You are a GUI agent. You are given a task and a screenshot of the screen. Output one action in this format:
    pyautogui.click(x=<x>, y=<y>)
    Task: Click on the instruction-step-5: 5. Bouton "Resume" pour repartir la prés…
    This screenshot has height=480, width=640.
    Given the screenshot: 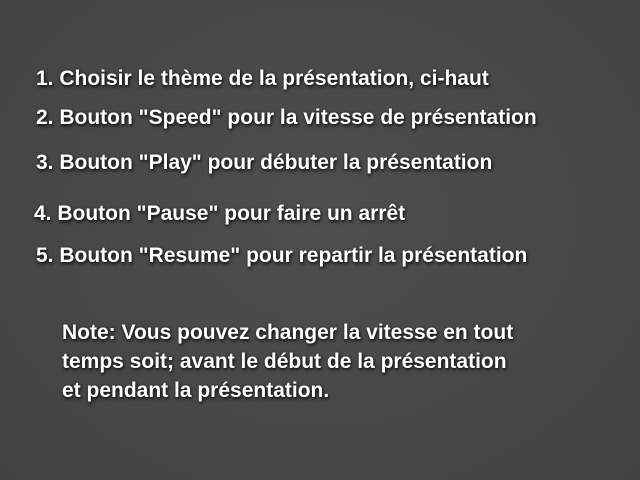 What is the action you would take?
    pyautogui.click(x=282, y=255)
    